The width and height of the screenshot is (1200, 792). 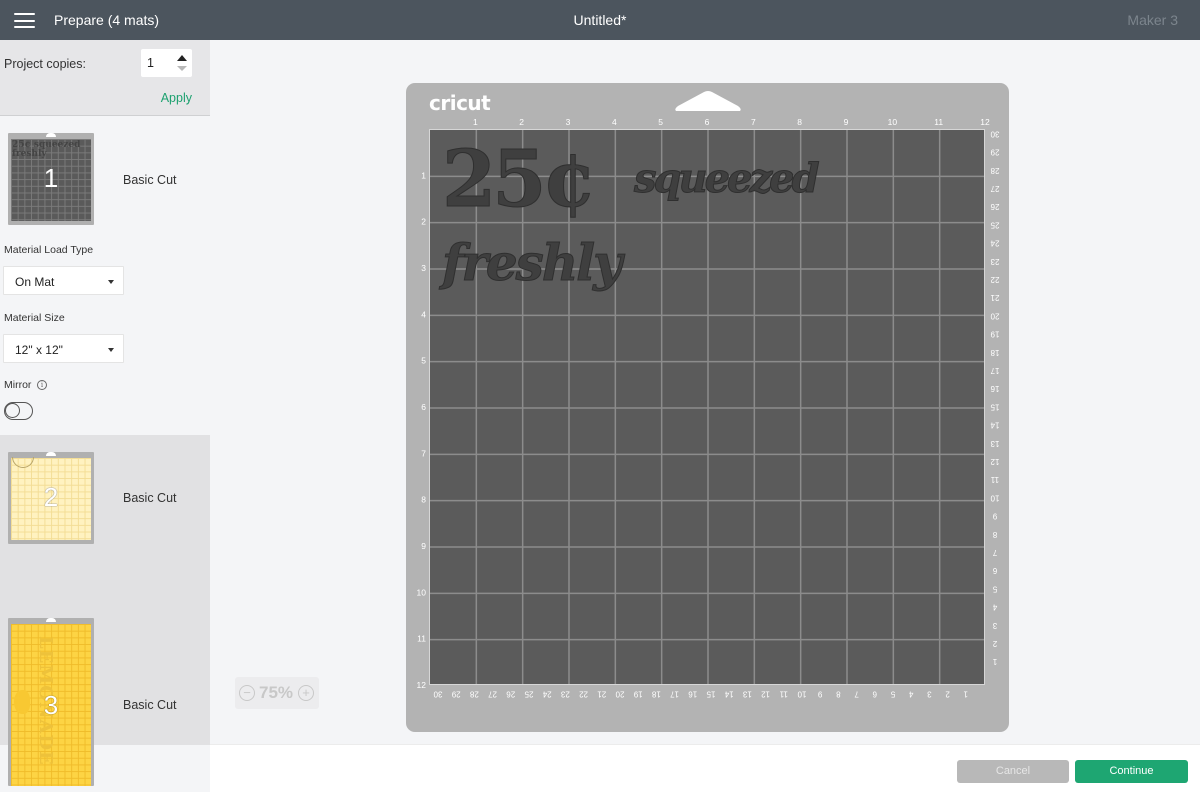 What do you see at coordinates (34, 318) in the screenshot?
I see `material-size-label: Material Size` at bounding box center [34, 318].